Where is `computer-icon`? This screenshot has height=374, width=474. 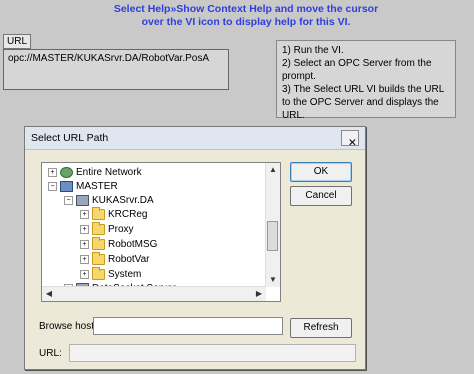 computer-icon is located at coordinates (66, 186).